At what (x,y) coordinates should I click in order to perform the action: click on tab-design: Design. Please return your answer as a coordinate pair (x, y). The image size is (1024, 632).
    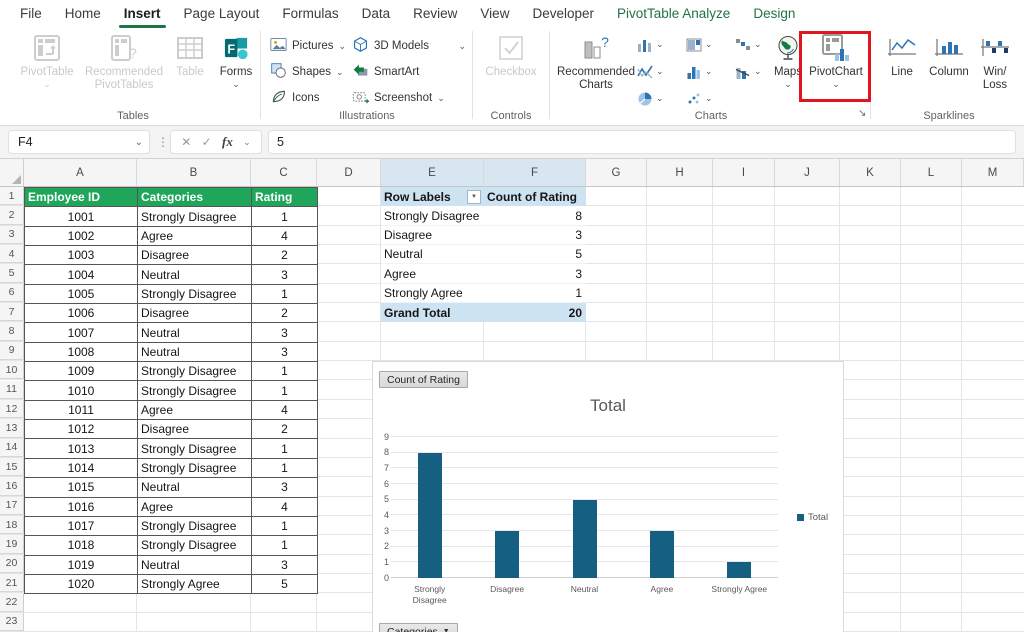
    Looking at the image, I should click on (774, 14).